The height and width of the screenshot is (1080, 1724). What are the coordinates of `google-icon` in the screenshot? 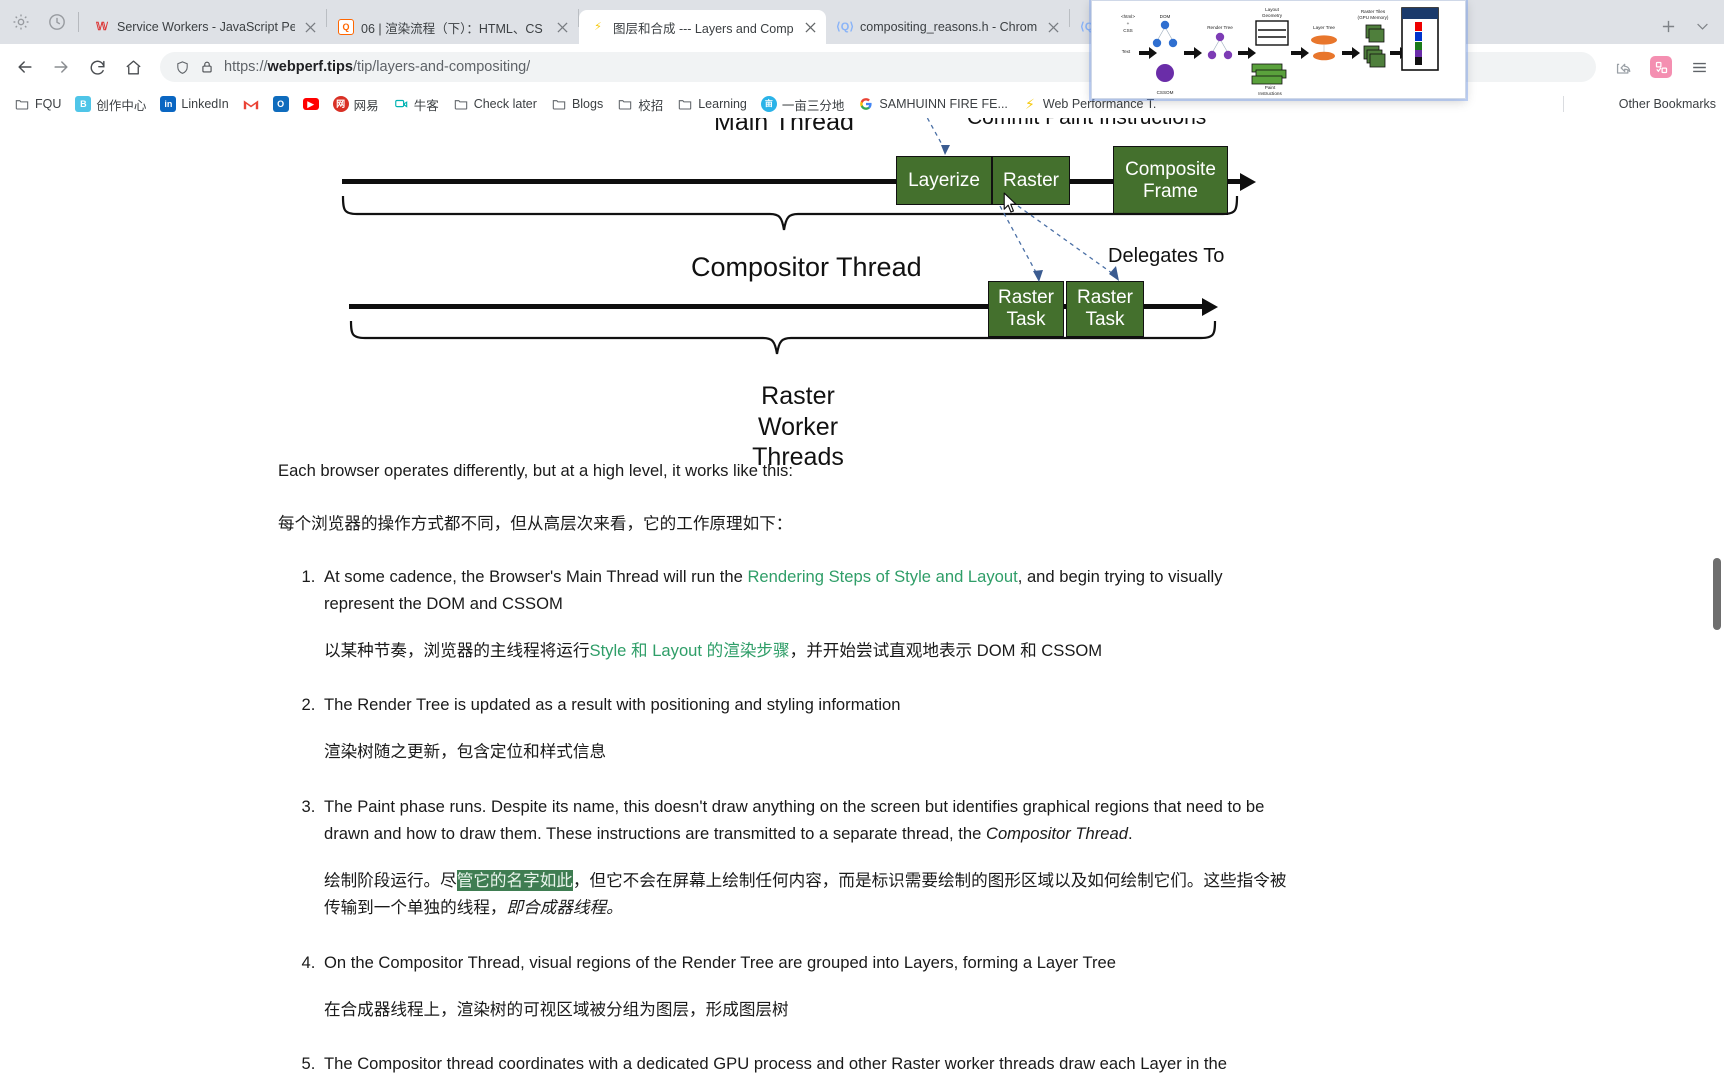 It's located at (866, 104).